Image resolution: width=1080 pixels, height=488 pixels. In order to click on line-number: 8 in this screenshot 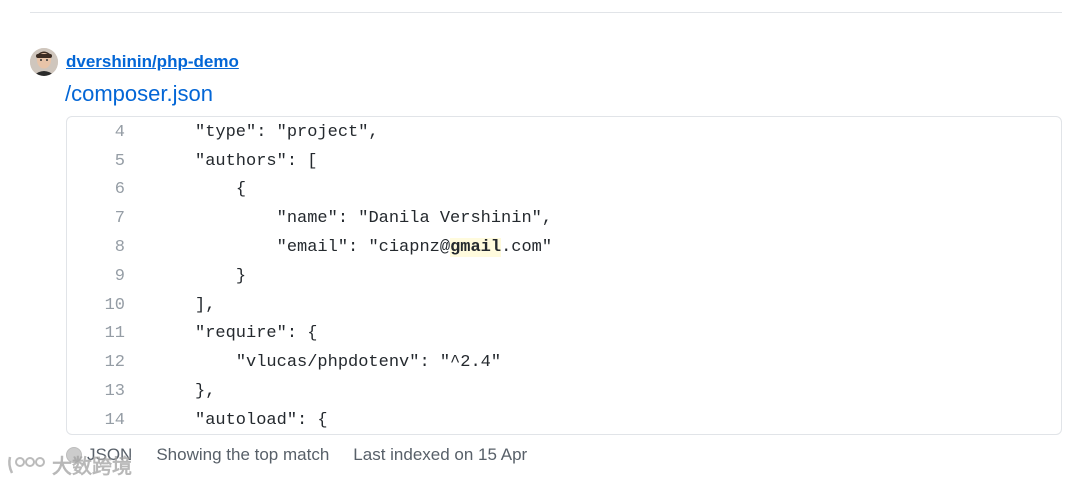, I will do `click(119, 248)`.